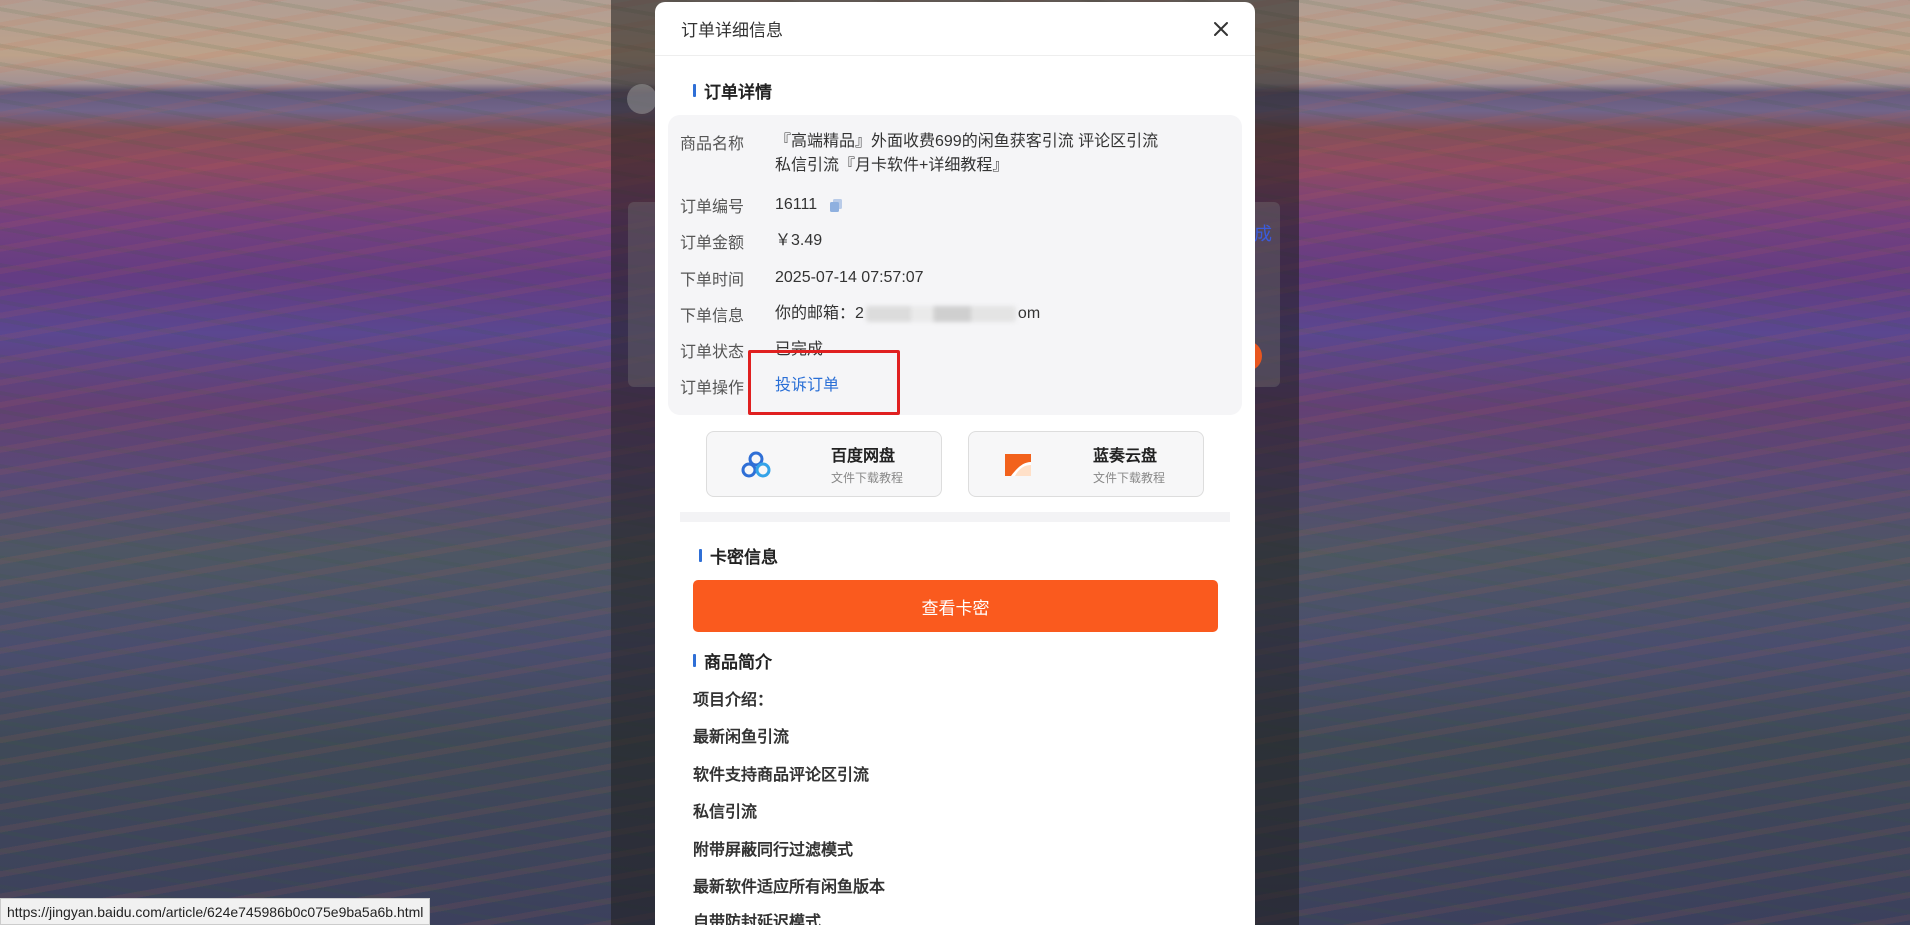 Image resolution: width=1910 pixels, height=925 pixels. Describe the element at coordinates (712, 316) in the screenshot. I see `order-info-label: 下单信息` at that location.